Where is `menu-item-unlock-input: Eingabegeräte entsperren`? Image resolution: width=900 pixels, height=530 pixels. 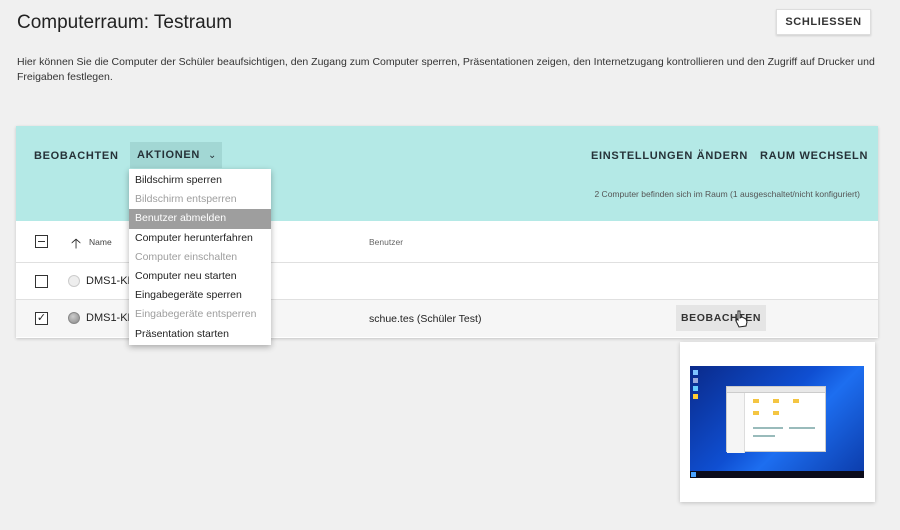
menu-item-unlock-input: Eingabegeräte entsperren is located at coordinates (200, 314).